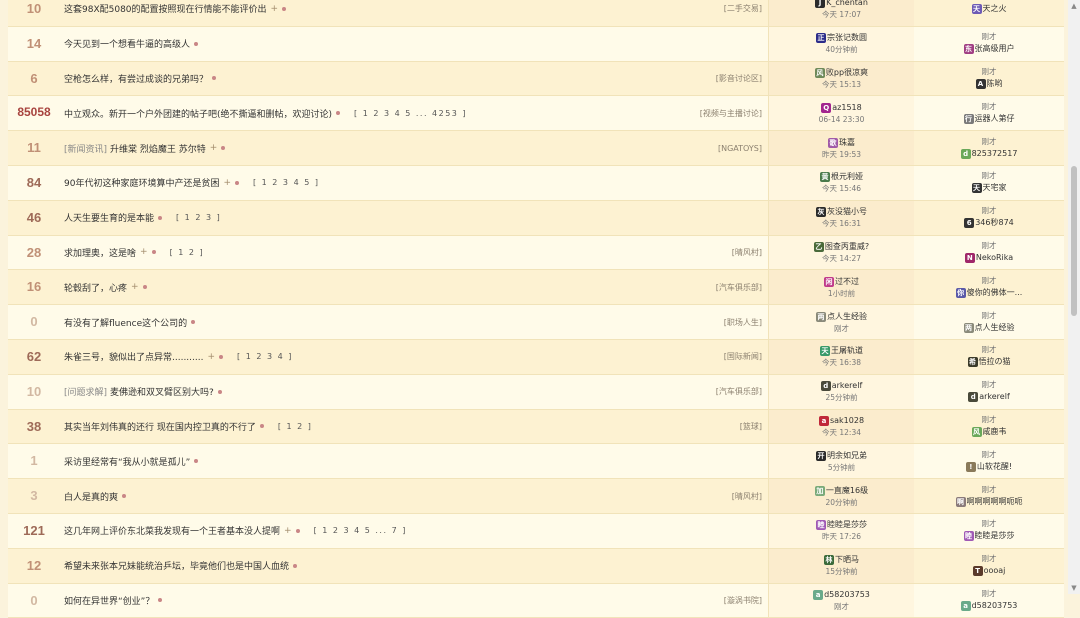 This screenshot has height=618, width=1080. What do you see at coordinates (176, 565) in the screenshot?
I see `thread-title-link: 希望未来张本兄妹能统治乒坛，毕竟他们也是中国人血统` at bounding box center [176, 565].